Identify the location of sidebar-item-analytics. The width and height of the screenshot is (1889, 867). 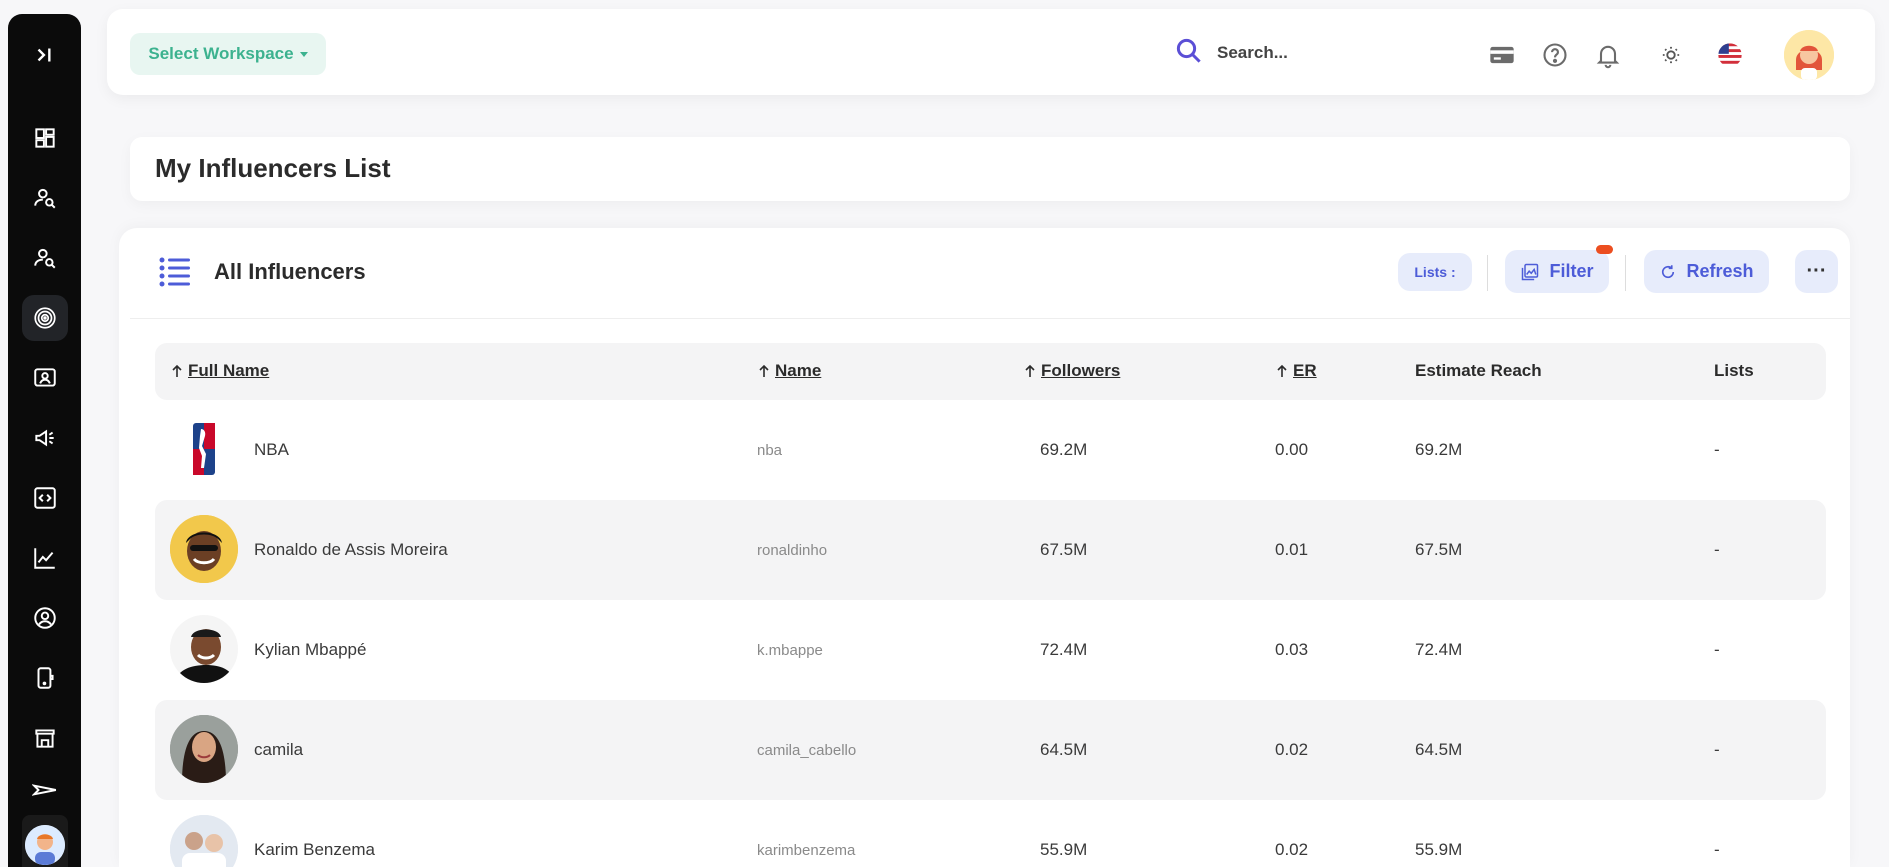
(45, 558).